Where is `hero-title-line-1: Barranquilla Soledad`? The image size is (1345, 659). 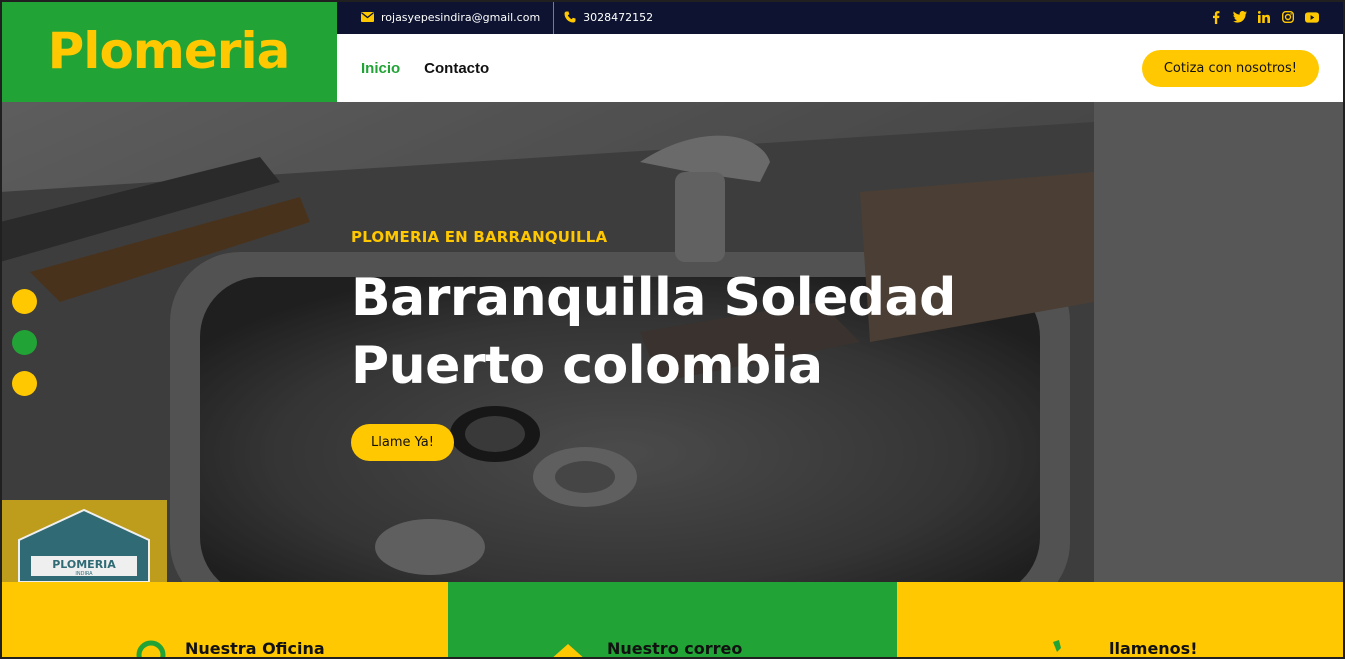
hero-title-line-1: Barranquilla Soledad is located at coordinates (653, 298).